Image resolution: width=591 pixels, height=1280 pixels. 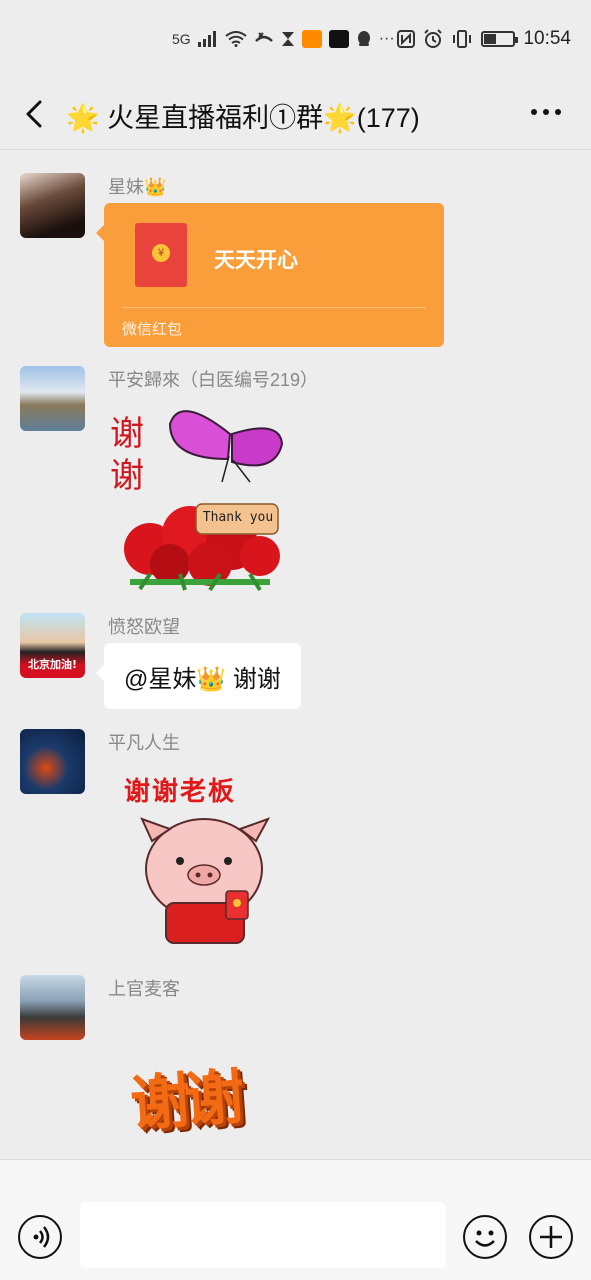 What do you see at coordinates (263, 37) in the screenshot?
I see `missed-call-icon` at bounding box center [263, 37].